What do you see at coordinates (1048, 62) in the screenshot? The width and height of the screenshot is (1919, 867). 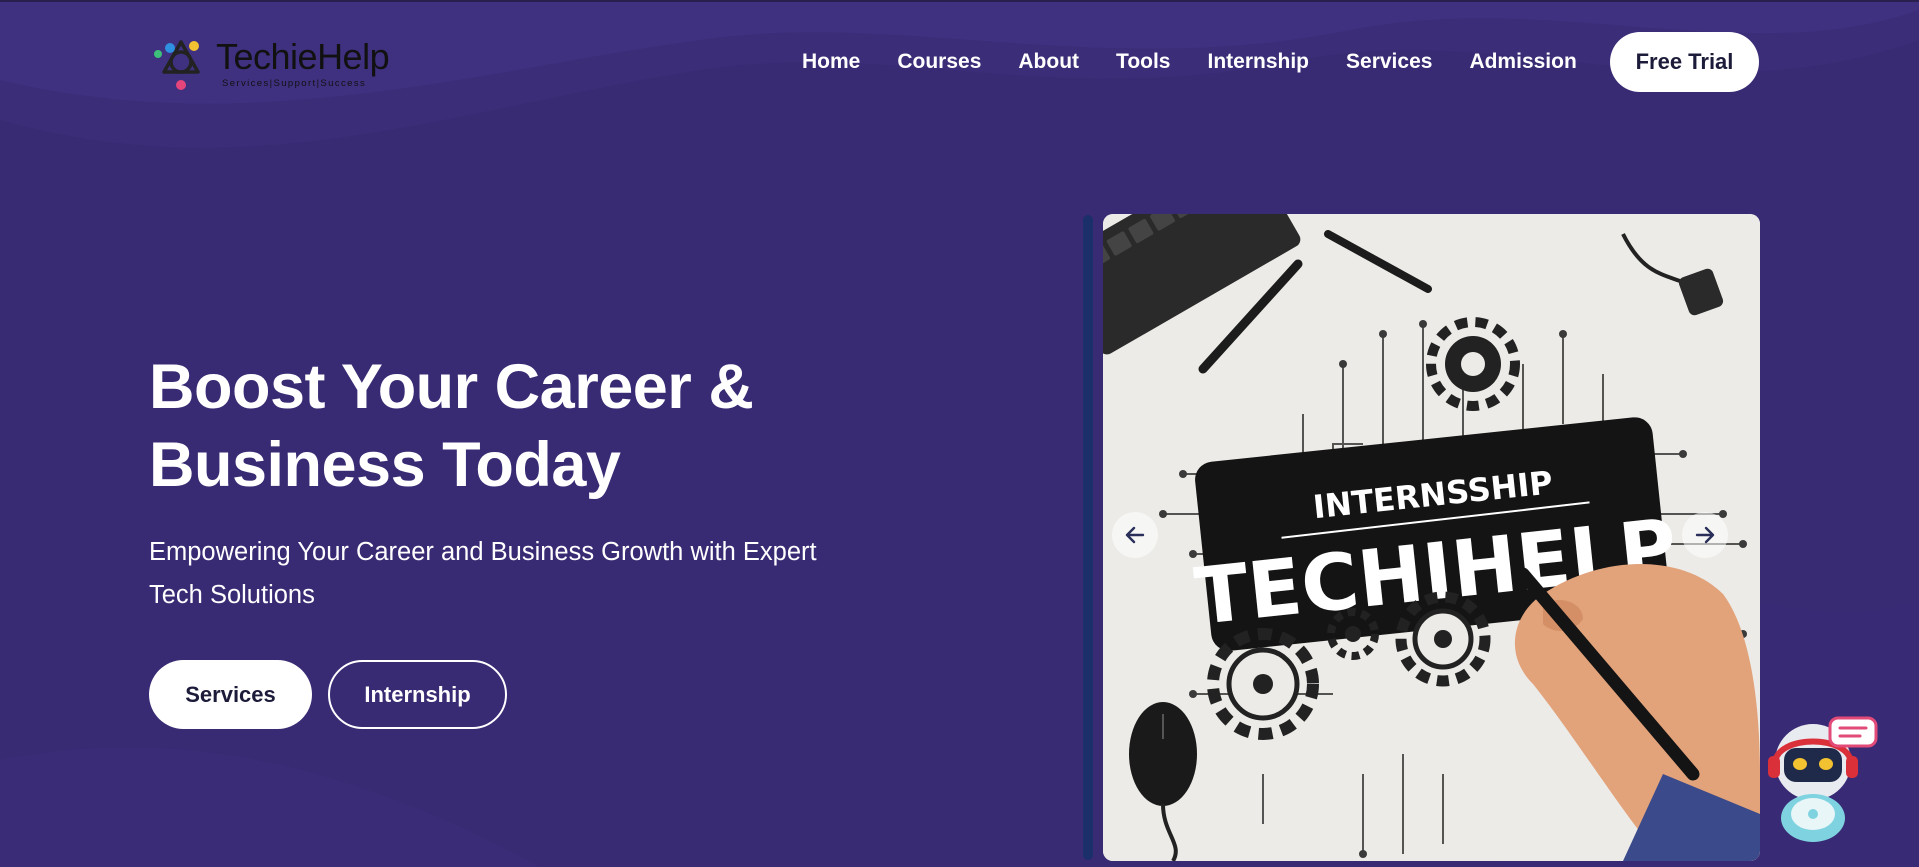 I see `nav-about: About` at bounding box center [1048, 62].